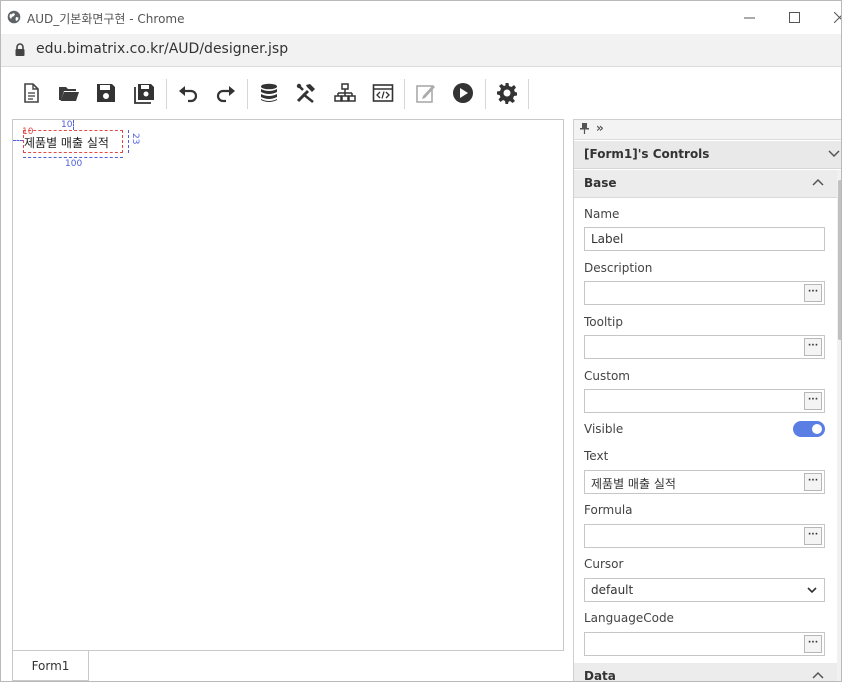 The image size is (842, 682). Describe the element at coordinates (704, 644) in the screenshot. I see `languagecode-input: ···` at that location.